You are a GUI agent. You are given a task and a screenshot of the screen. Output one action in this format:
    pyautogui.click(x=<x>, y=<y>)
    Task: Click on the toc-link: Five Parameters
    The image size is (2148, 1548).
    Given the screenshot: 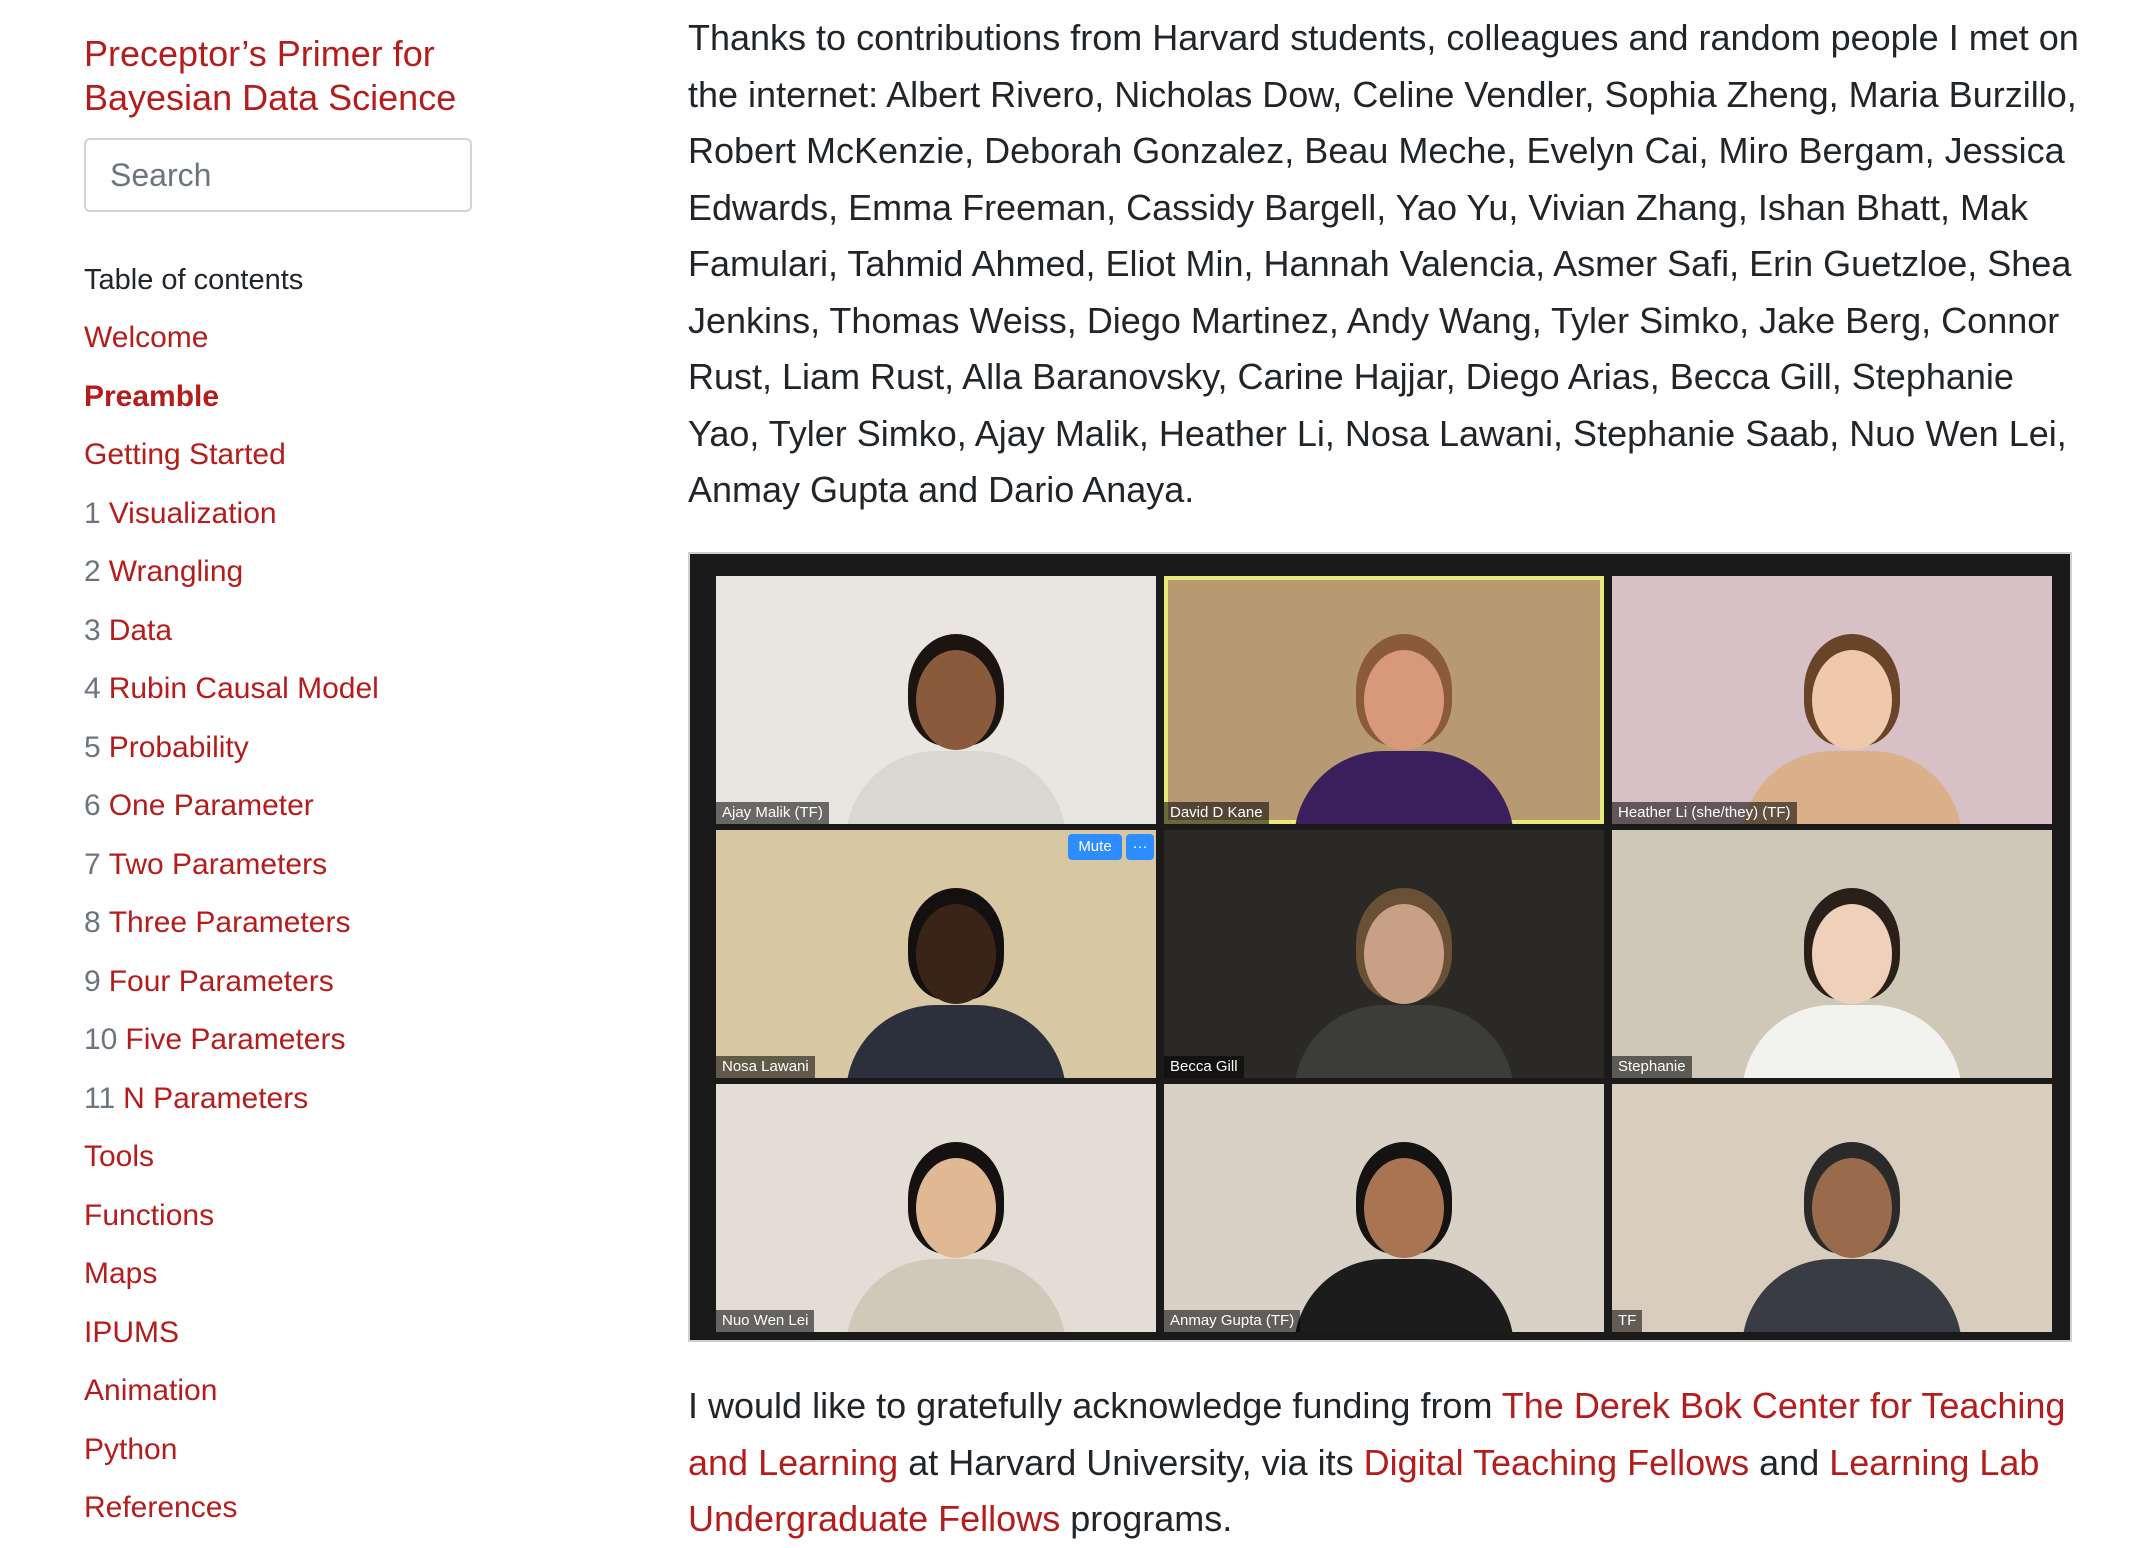 What is the action you would take?
    pyautogui.click(x=235, y=1039)
    